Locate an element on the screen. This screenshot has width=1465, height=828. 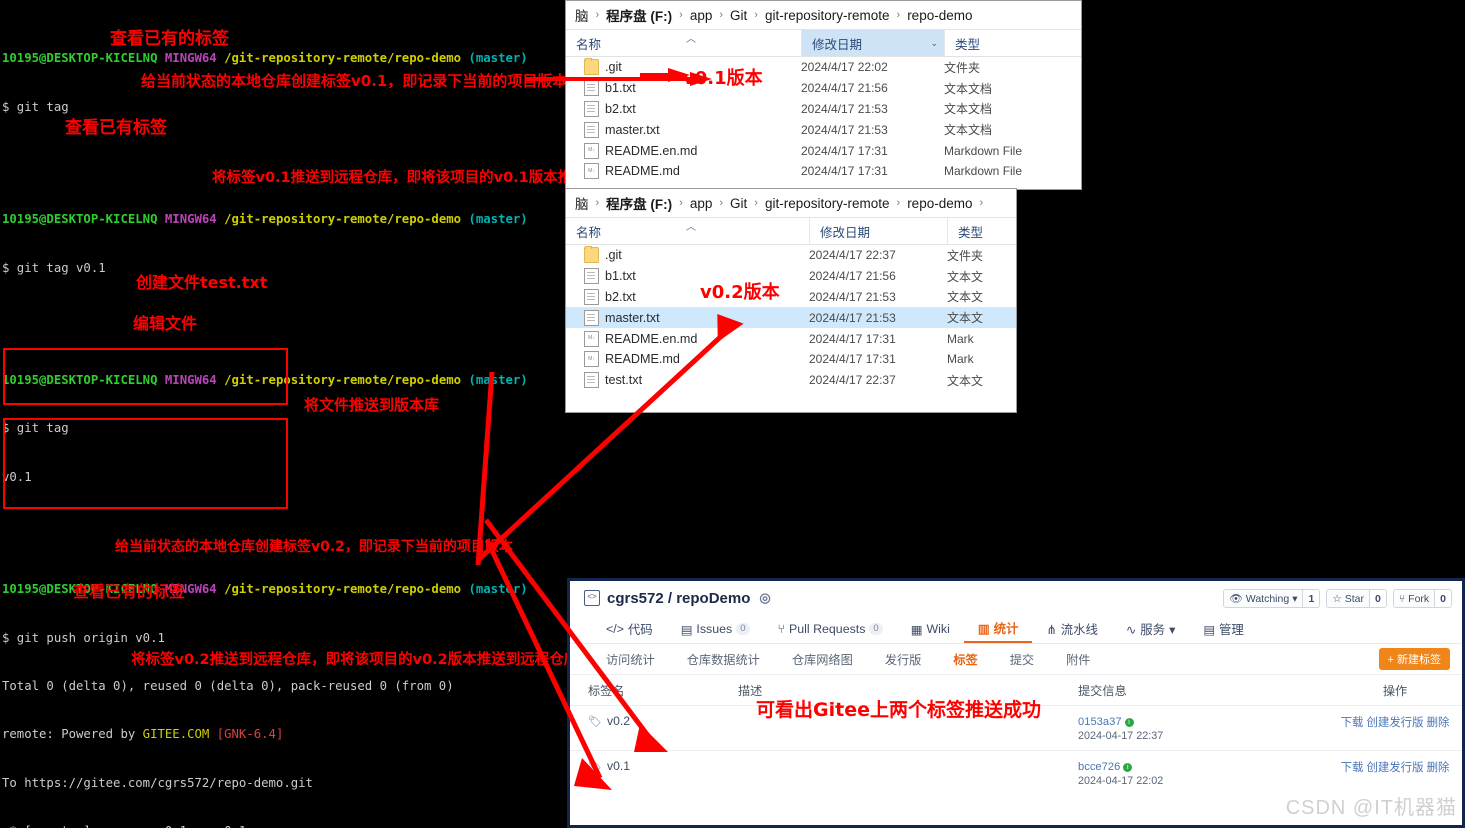
new-tag-button: + 新建标签 is located at coordinates (1414, 659).